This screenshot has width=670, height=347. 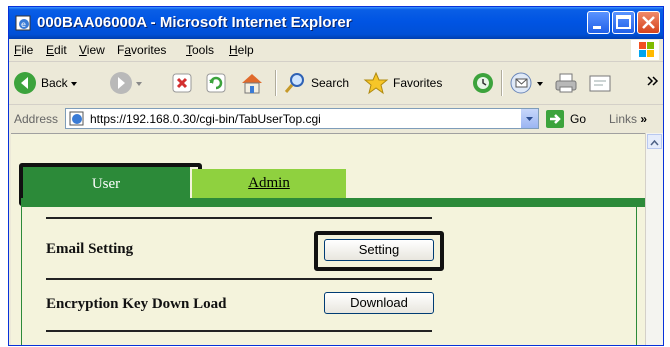 I want to click on print-icon, so click(x=566, y=83).